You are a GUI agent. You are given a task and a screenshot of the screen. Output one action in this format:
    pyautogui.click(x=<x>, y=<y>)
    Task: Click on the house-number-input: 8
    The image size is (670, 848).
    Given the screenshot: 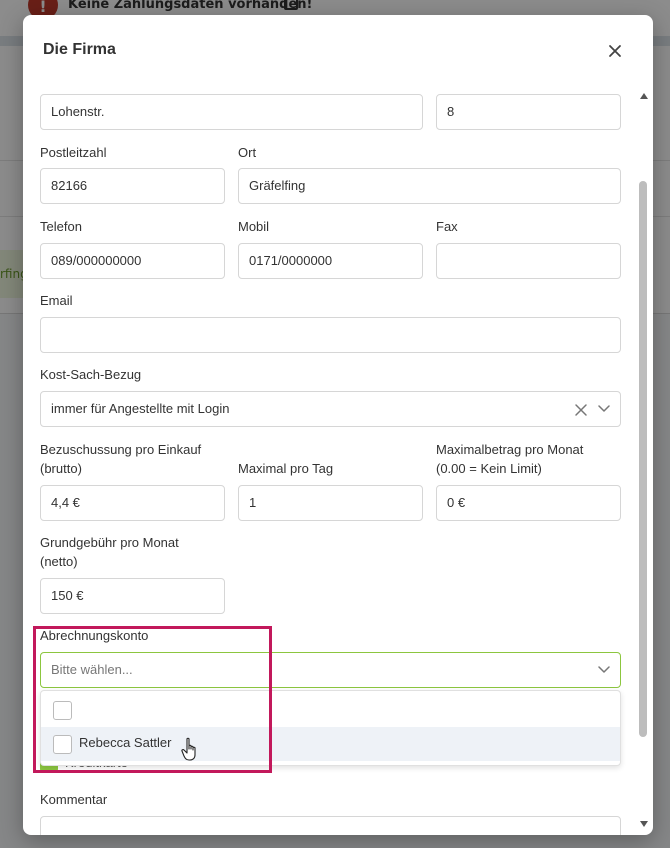 What is the action you would take?
    pyautogui.click(x=528, y=112)
    